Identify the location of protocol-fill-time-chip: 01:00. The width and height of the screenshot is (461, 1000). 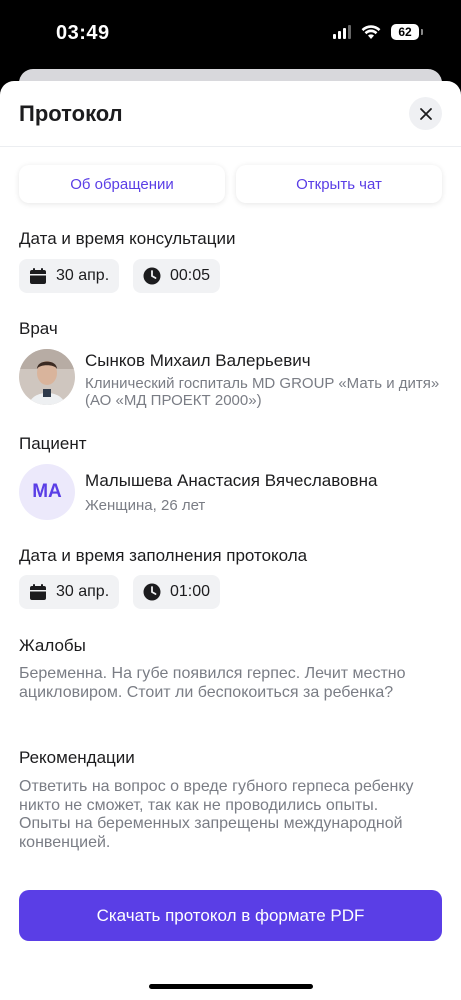
(177, 592).